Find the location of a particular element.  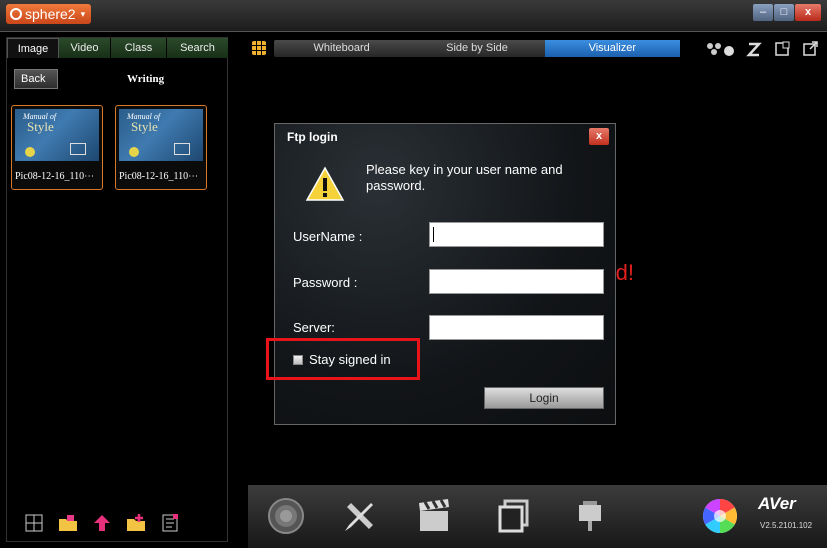

dialog-title: Ftp login is located at coordinates (312, 137).